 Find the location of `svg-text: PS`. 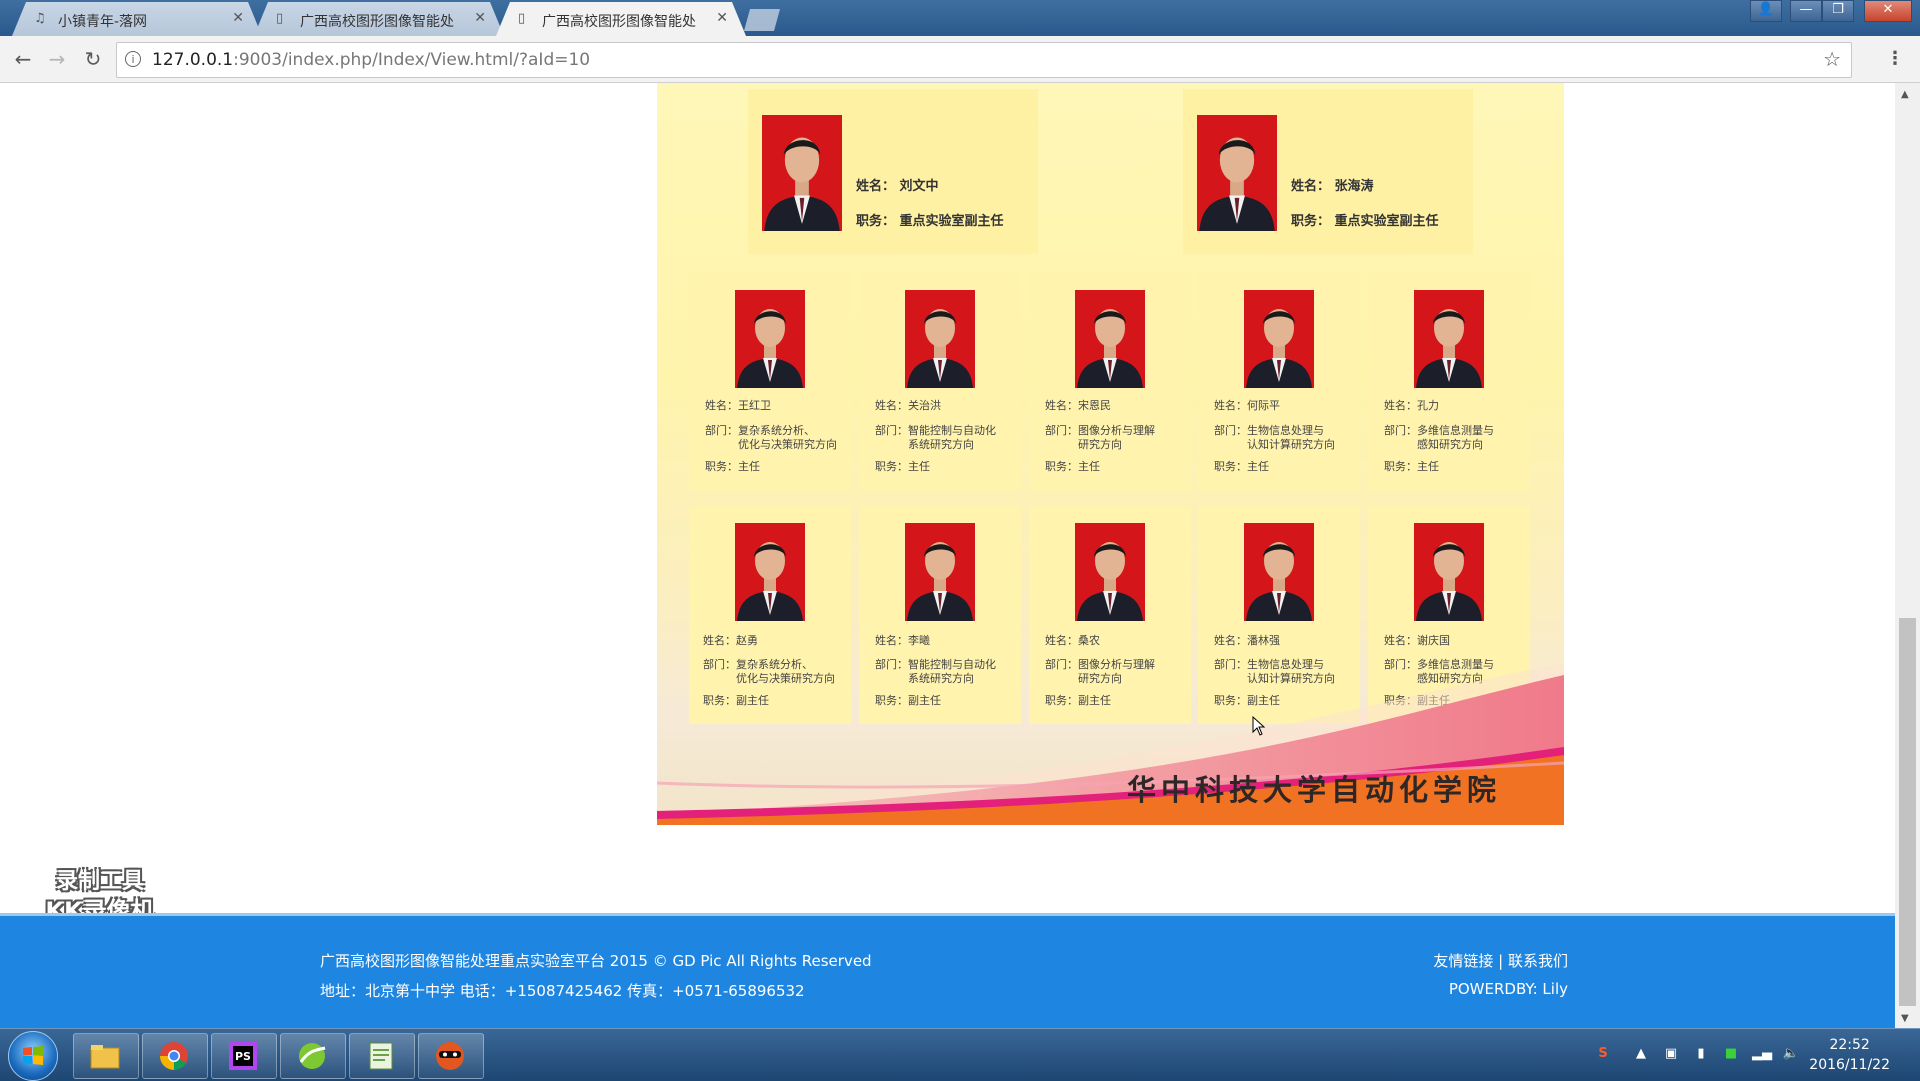

svg-text: PS is located at coordinates (243, 1056).